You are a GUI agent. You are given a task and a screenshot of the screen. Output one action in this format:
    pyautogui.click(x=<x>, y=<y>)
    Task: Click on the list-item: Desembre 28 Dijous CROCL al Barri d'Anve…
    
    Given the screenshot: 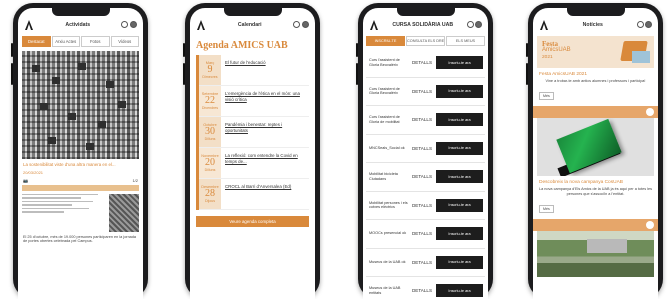 What is the action you would take?
    pyautogui.click(x=254, y=194)
    